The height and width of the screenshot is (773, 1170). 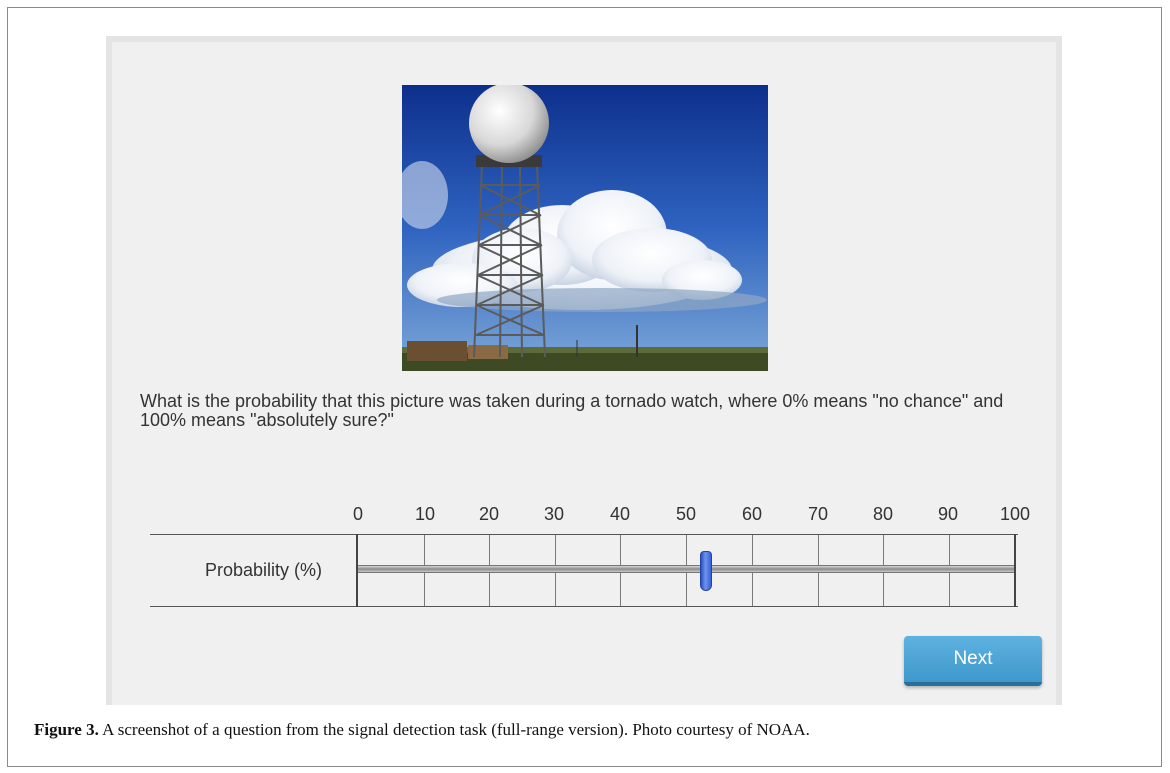 What do you see at coordinates (620, 514) in the screenshot?
I see `tick-label-40: 40` at bounding box center [620, 514].